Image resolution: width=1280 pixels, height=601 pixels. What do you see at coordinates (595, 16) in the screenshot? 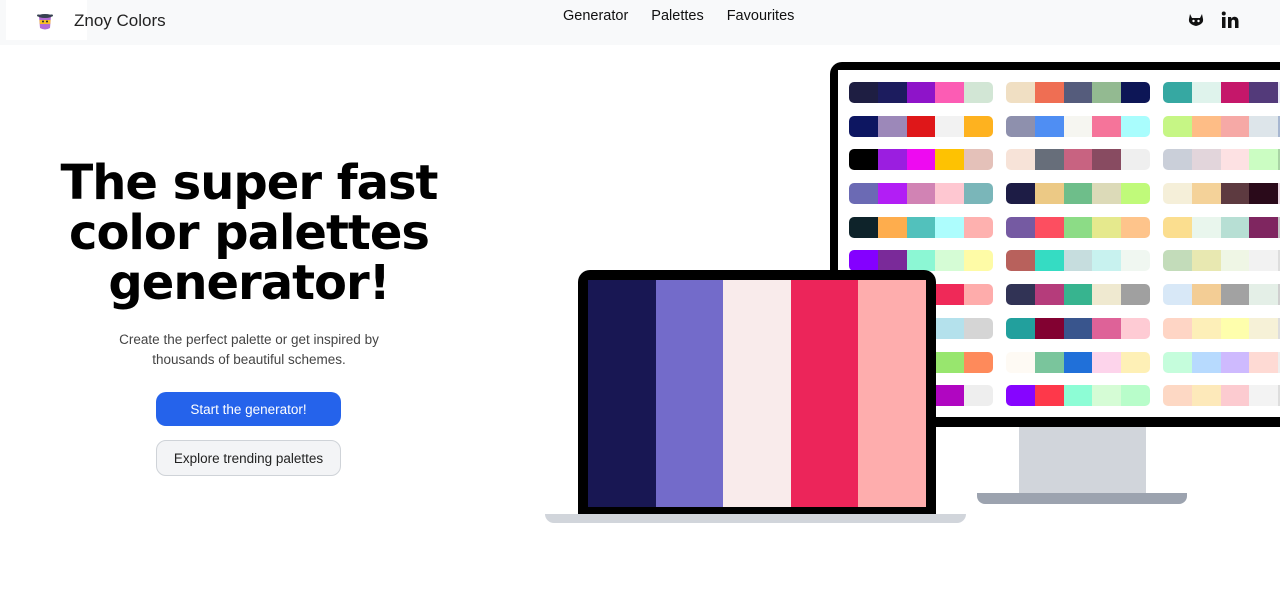
I see `nav-generator: Generator` at bounding box center [595, 16].